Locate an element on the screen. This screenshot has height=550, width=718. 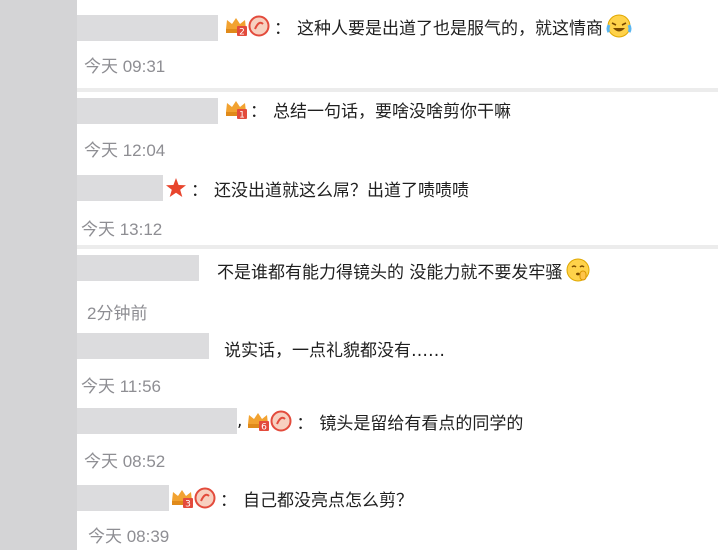
comment-text: 镜头是留给有看点的同学的 is located at coordinates (421, 423).